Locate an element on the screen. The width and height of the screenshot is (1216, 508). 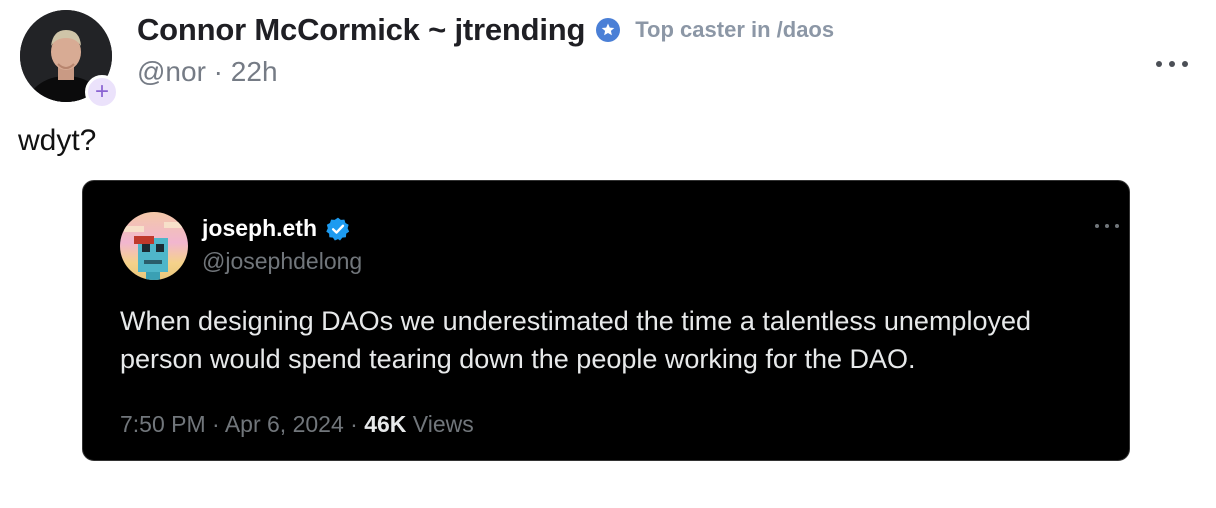
quoted-post-time: 7:50 PM is located at coordinates (163, 424).